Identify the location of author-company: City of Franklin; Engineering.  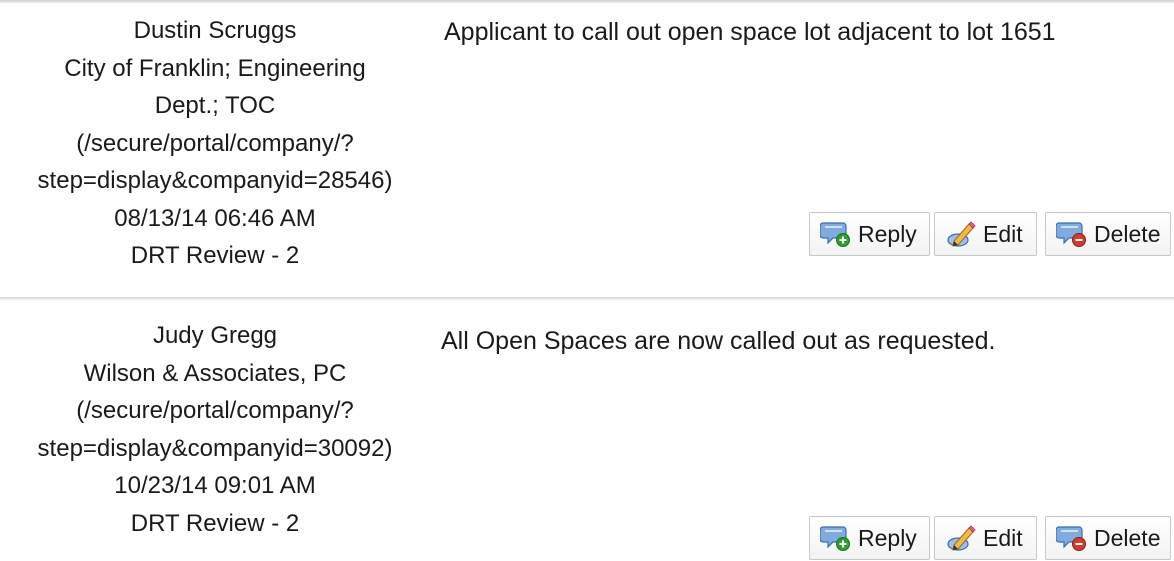
(215, 68).